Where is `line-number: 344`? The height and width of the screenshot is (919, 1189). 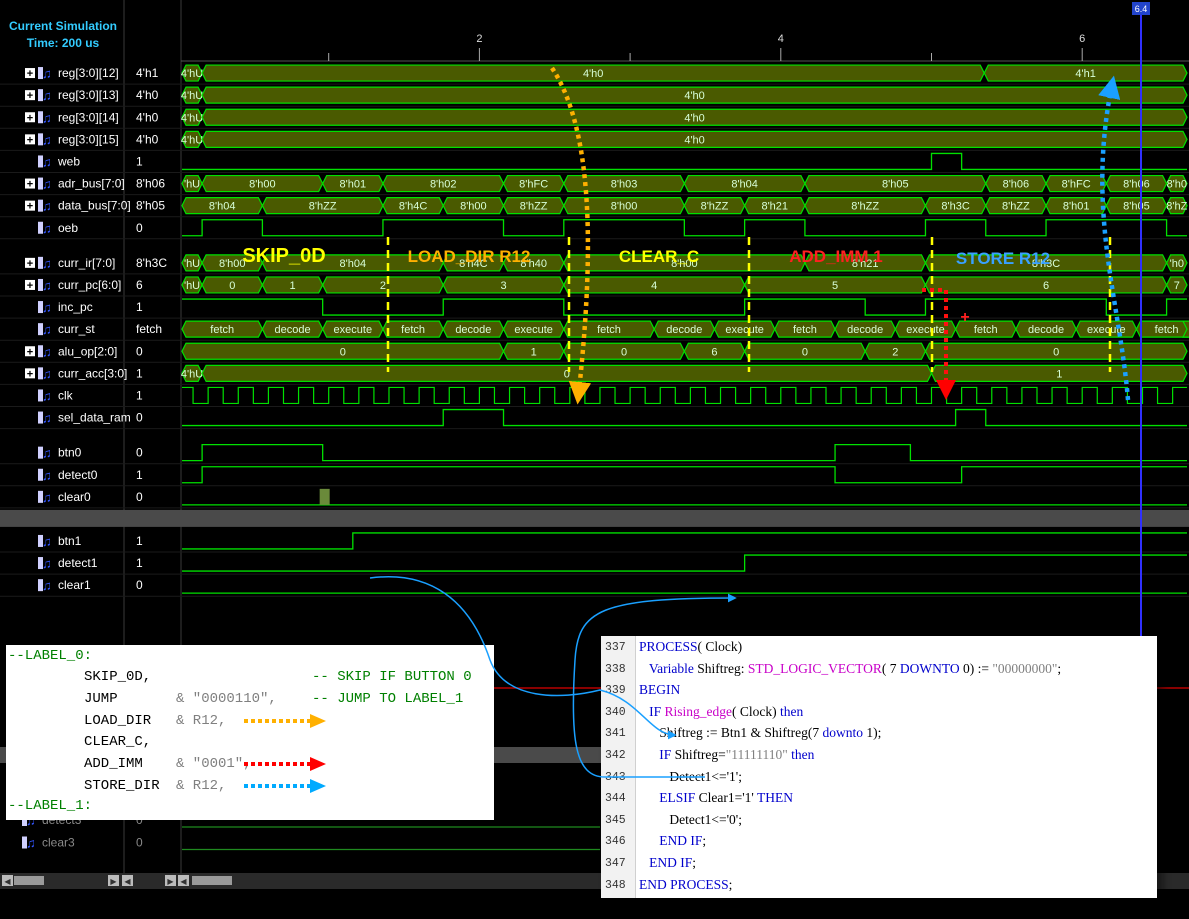
line-number: 344 is located at coordinates (615, 799).